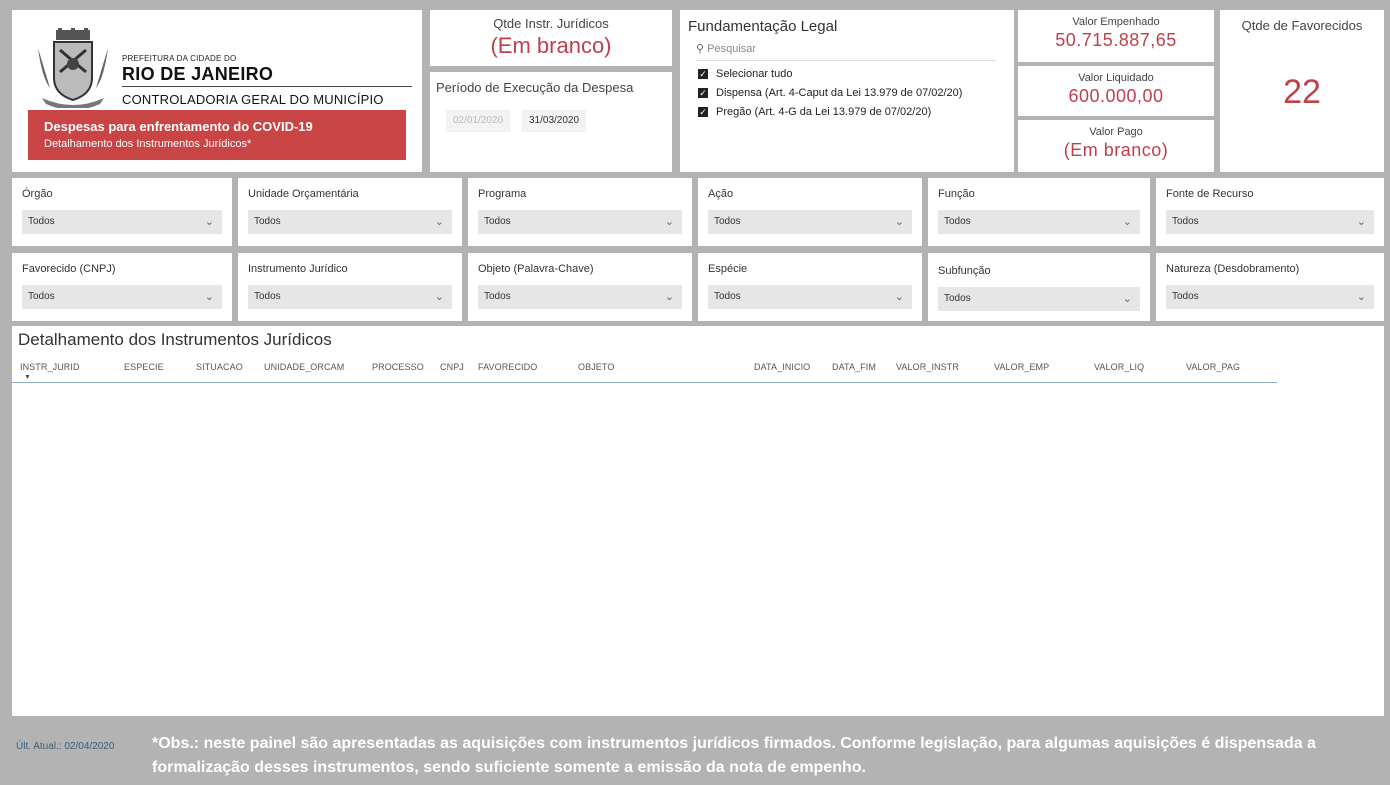  Describe the element at coordinates (732, 49) in the screenshot. I see `search-placeholder: Pesquisar` at that location.